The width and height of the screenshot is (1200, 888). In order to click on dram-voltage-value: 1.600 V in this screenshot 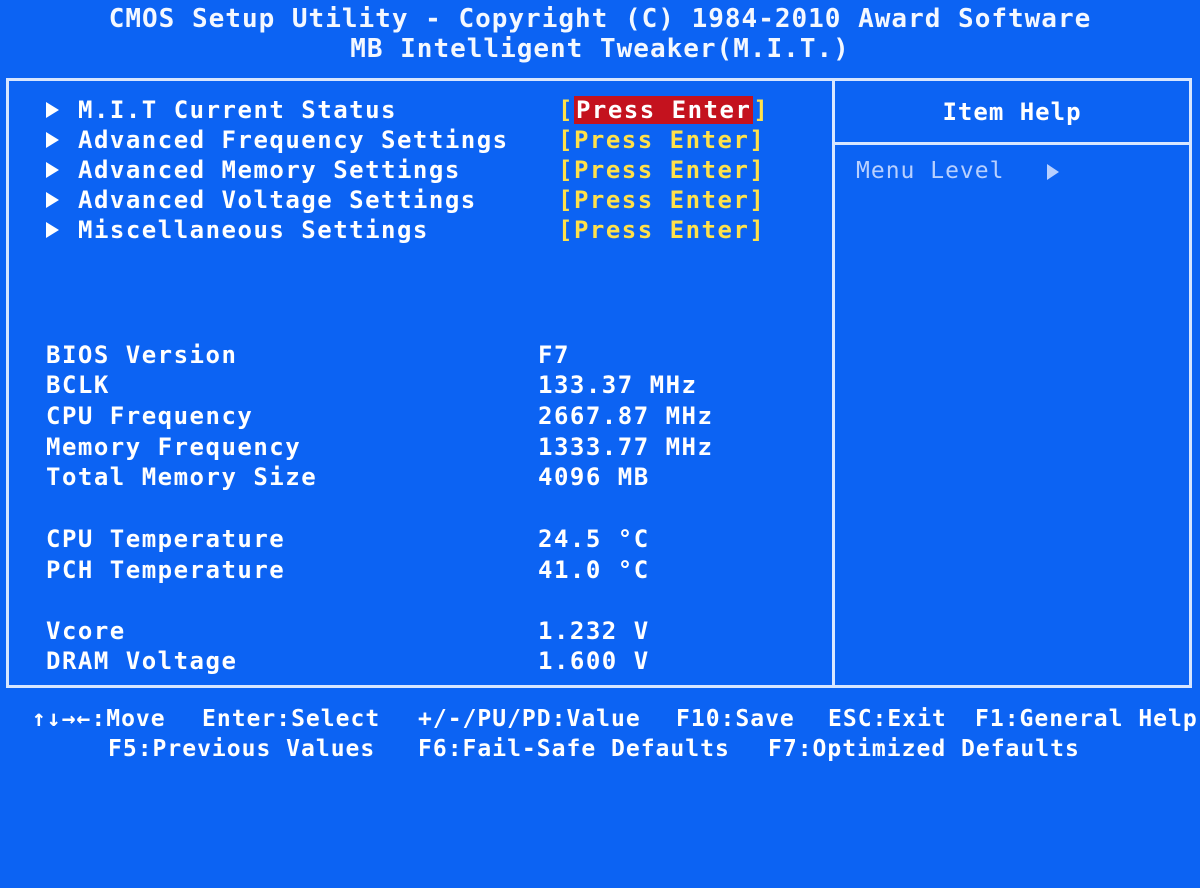, I will do `click(594, 661)`.